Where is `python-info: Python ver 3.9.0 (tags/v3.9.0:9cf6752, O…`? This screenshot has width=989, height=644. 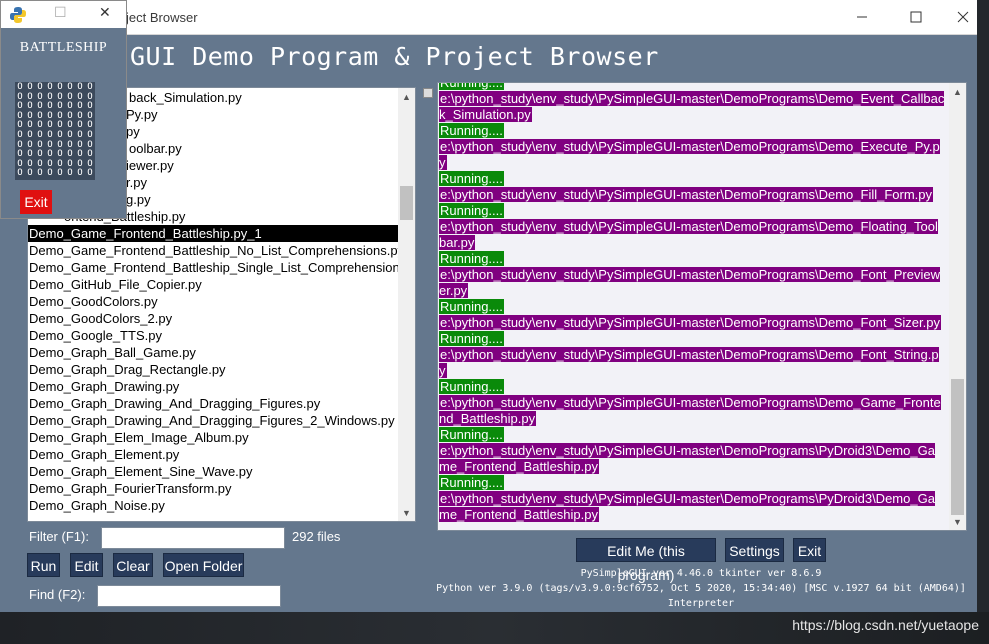 python-info: Python ver 3.9.0 (tags/v3.9.0:9cf6752, O… is located at coordinates (701, 588).